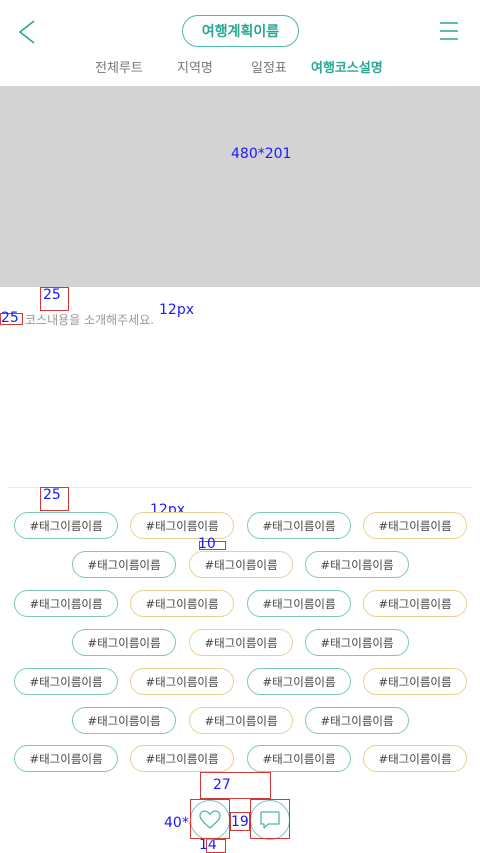 The width and height of the screenshot is (480, 853). I want to click on annotation-tags-top-spacing: 25, so click(52, 495).